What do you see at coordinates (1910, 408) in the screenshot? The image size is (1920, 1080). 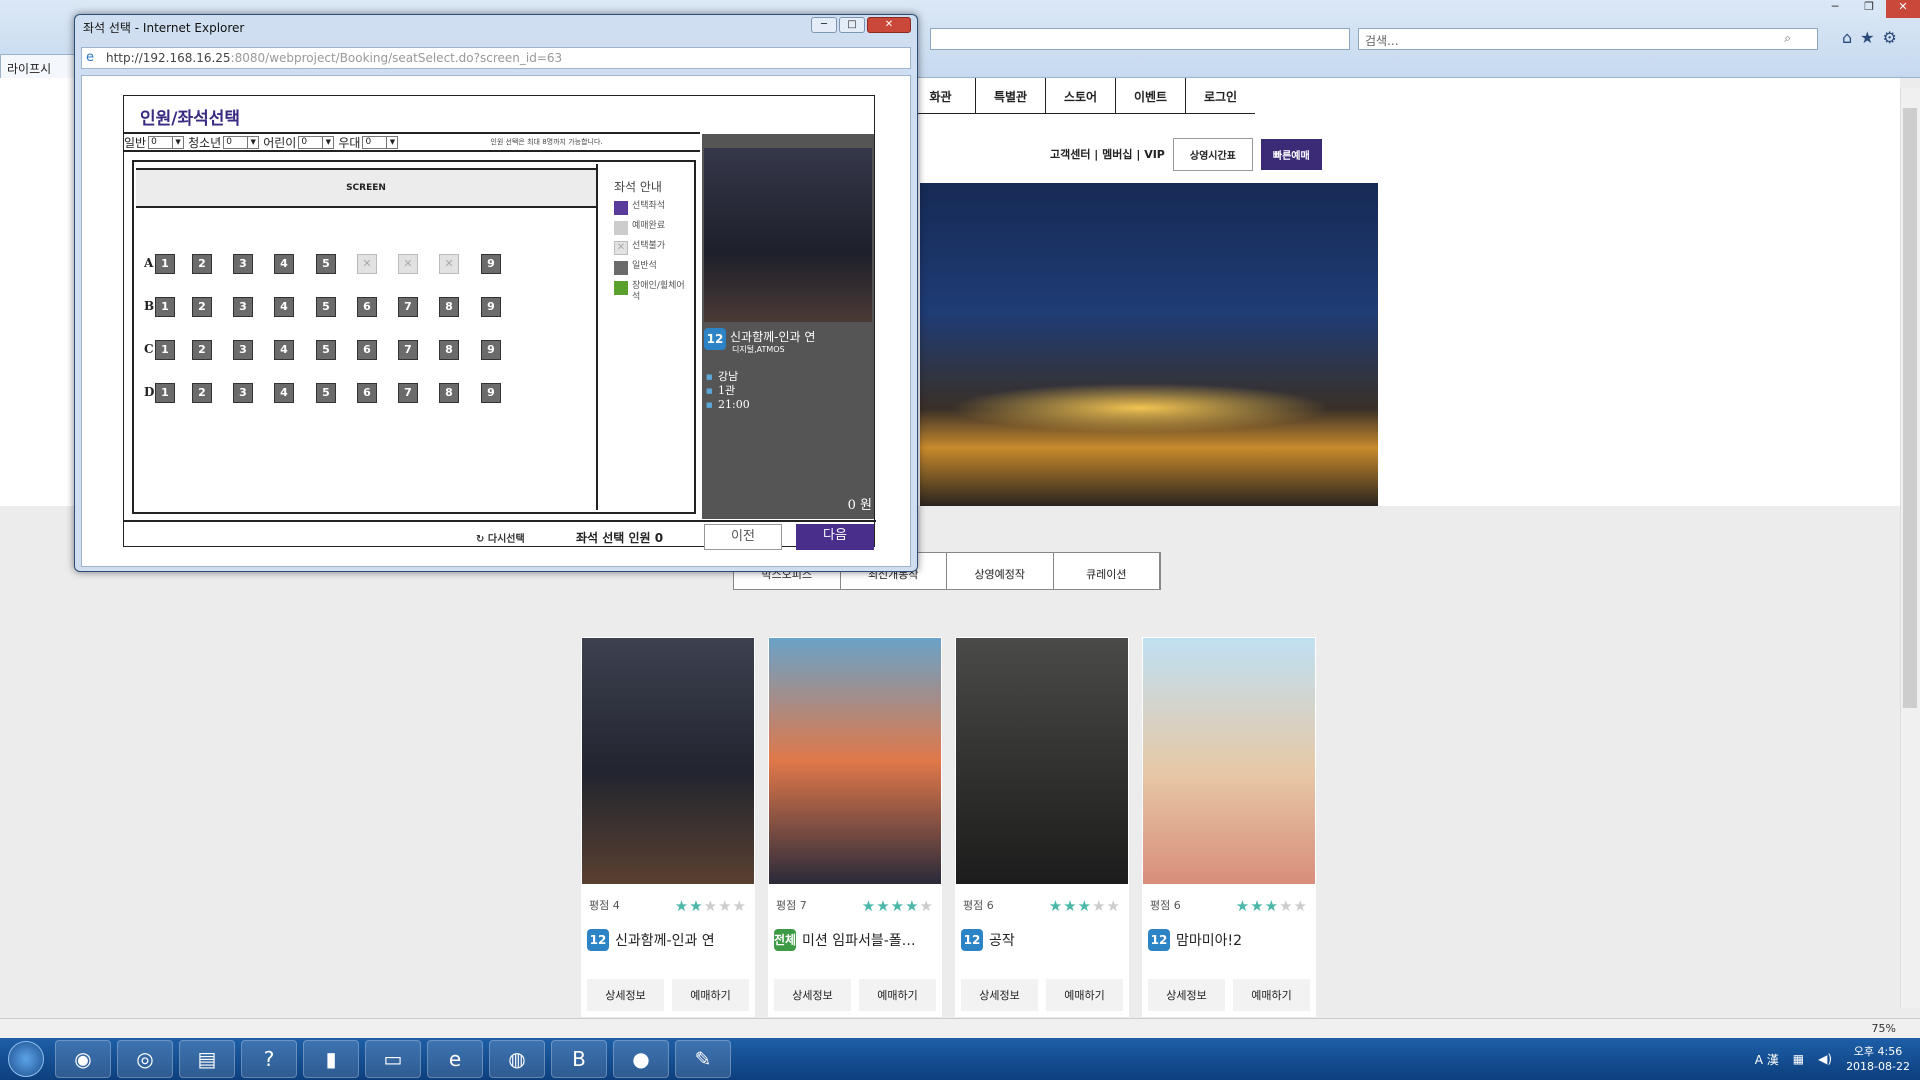 I see `scrollbar-thumb` at bounding box center [1910, 408].